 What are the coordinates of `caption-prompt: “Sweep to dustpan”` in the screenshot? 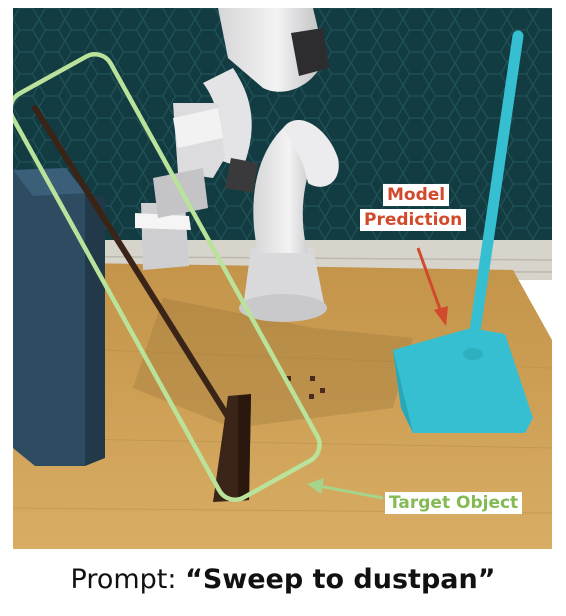 It's located at (340, 579).